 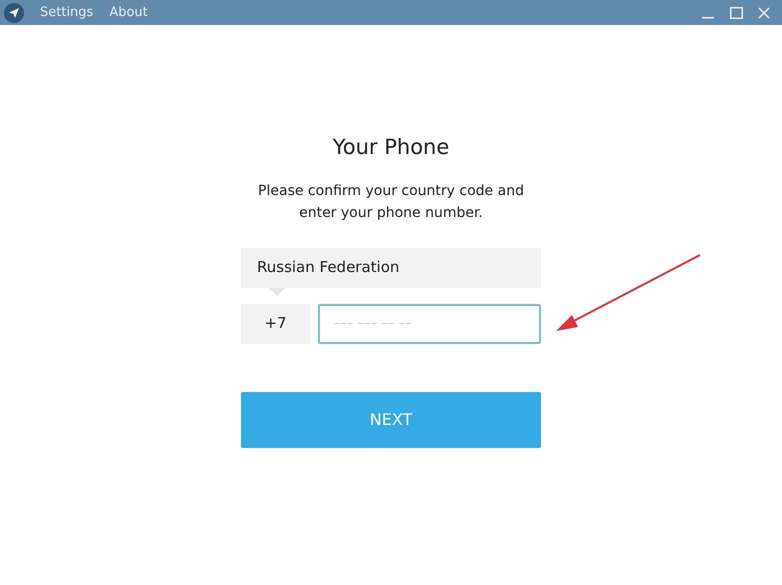 I want to click on description: Please confirm your country code and enter your phone number., so click(x=391, y=202).